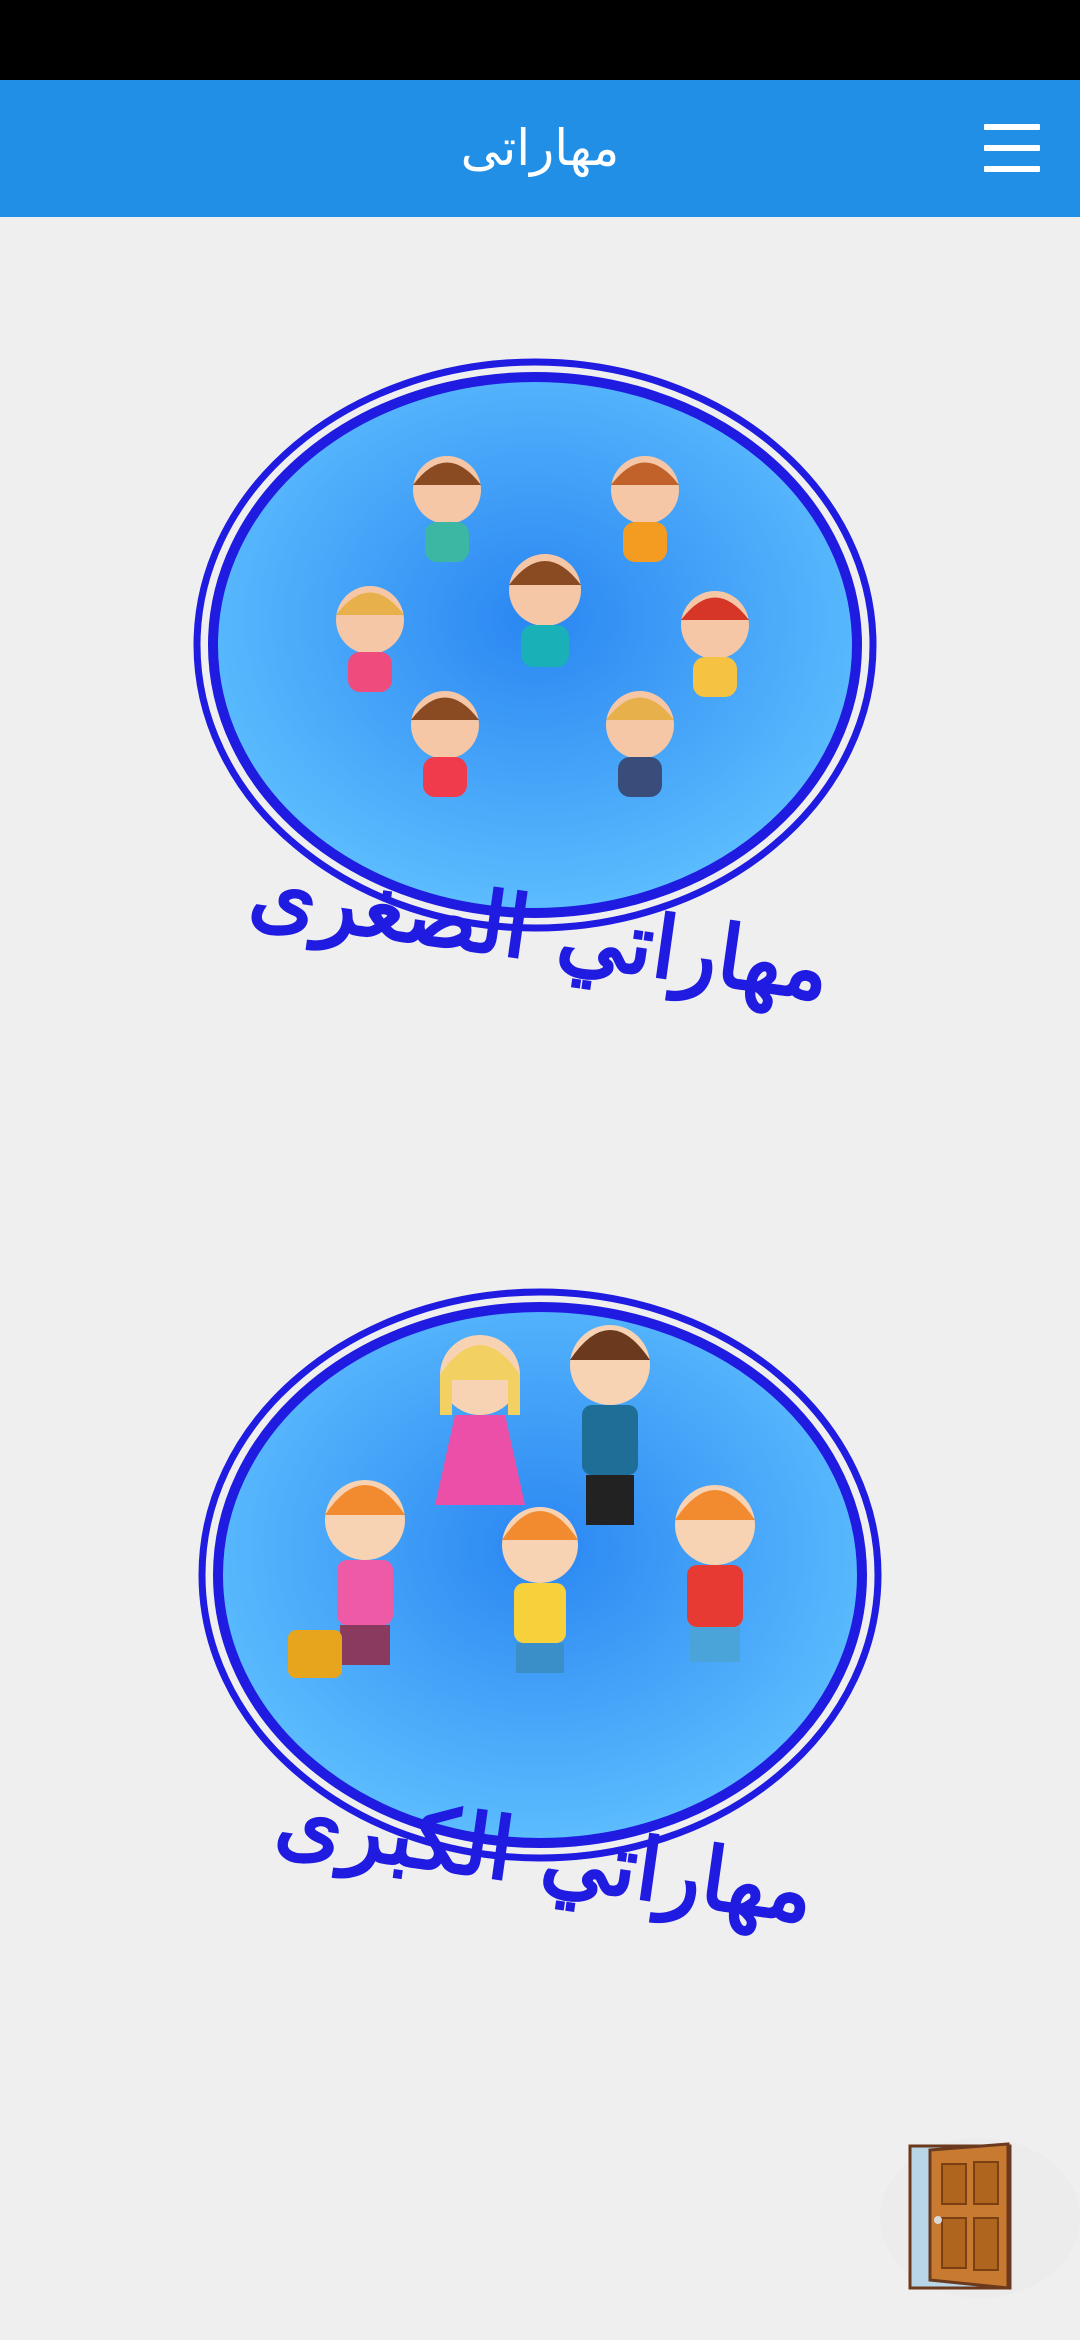 The image size is (1080, 2340). What do you see at coordinates (1012, 148) in the screenshot?
I see `hamburger-menu-icon` at bounding box center [1012, 148].